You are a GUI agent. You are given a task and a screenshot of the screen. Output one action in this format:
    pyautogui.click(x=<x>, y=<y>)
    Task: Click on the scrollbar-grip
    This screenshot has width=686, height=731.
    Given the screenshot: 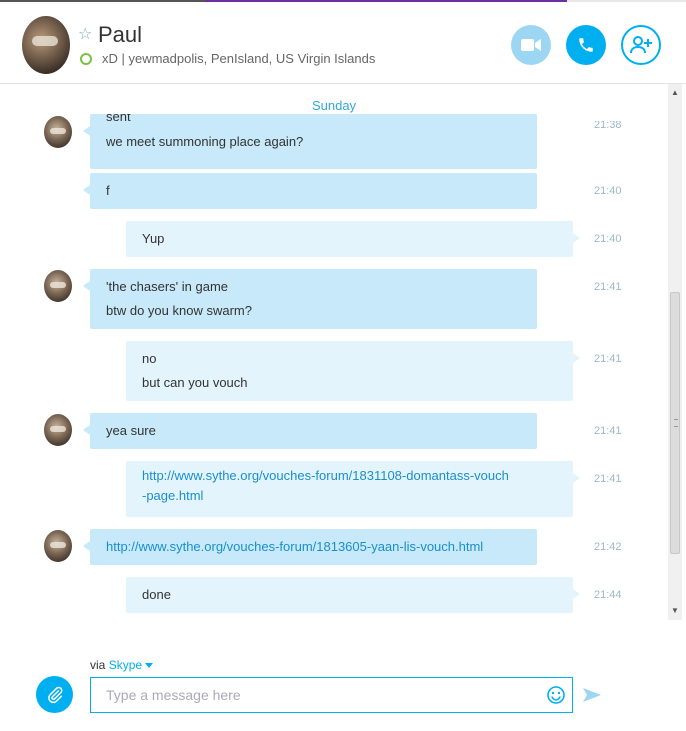 What is the action you would take?
    pyautogui.click(x=676, y=423)
    